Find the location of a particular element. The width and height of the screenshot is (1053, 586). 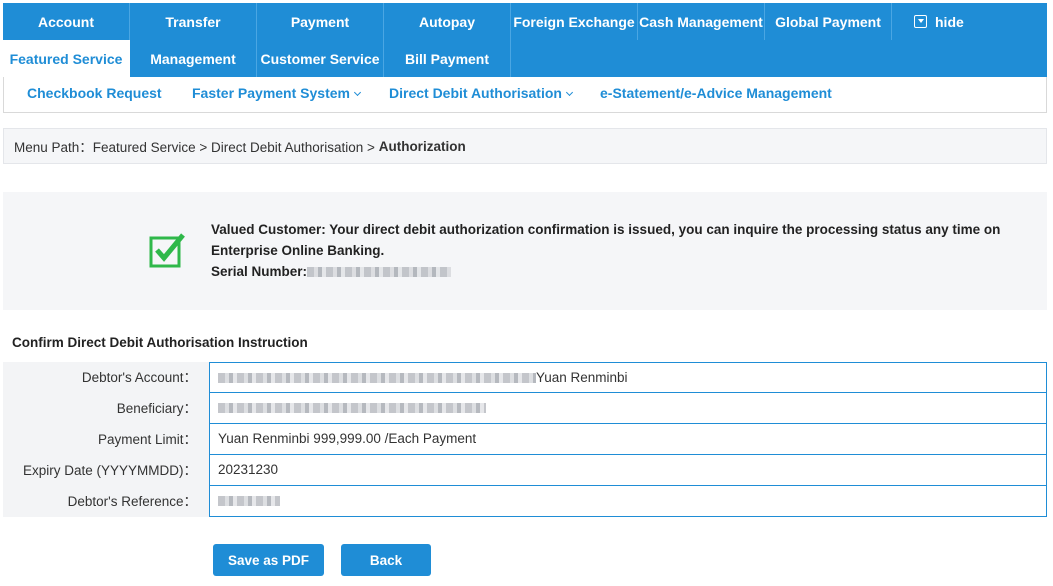

detail-row-beneficiary: Beneficiary： is located at coordinates (525, 408).